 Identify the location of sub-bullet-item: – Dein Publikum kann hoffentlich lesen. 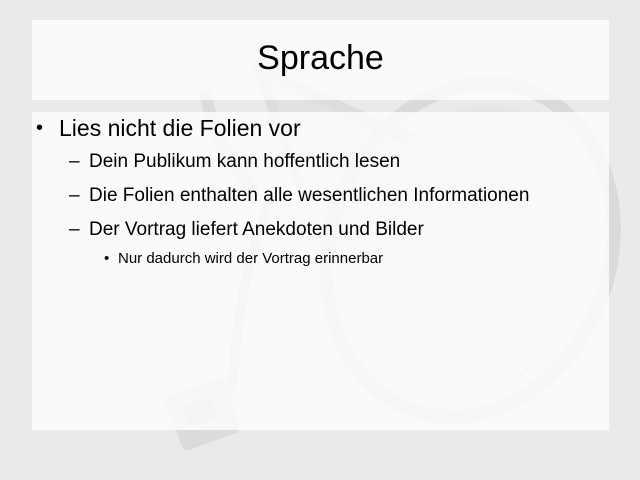
(328, 161).